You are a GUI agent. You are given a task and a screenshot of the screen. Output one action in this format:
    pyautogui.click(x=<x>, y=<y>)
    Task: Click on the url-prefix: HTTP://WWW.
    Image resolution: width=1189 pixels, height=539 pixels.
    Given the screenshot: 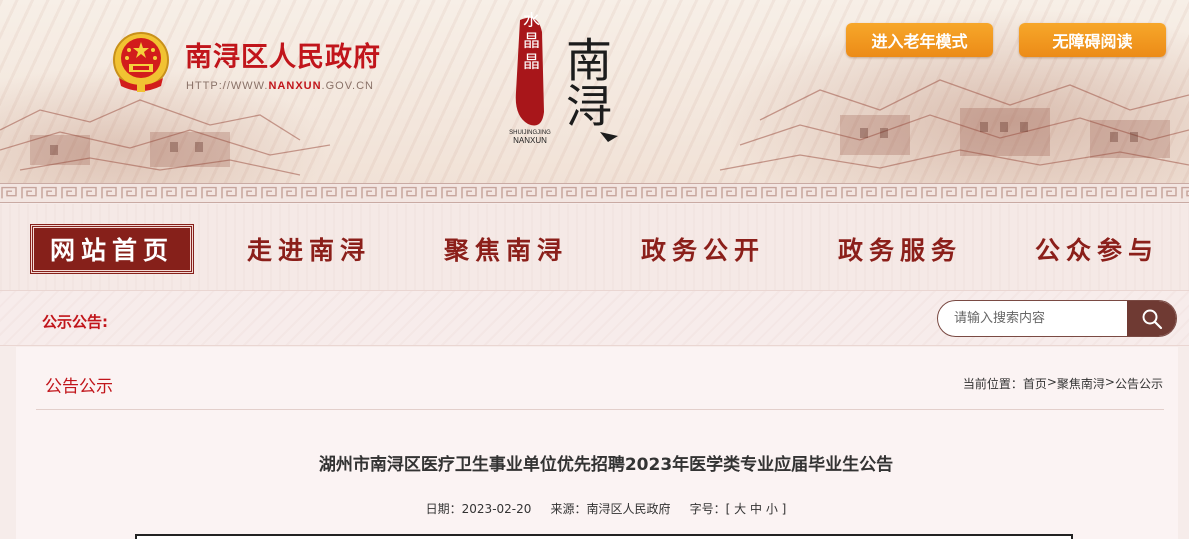 What is the action you would take?
    pyautogui.click(x=227, y=86)
    